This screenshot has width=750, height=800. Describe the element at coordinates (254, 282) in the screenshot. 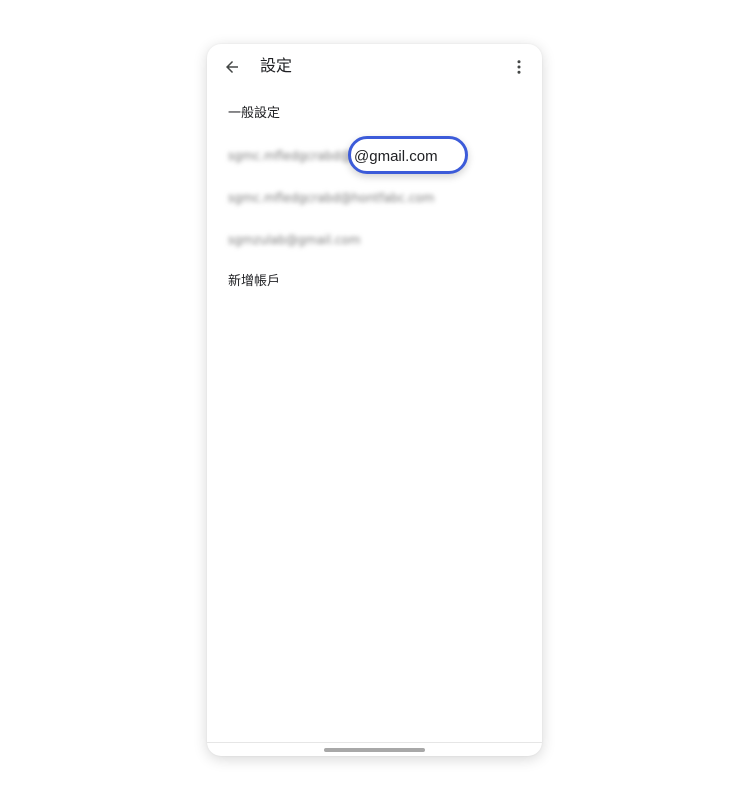

I see `add-account-item: 新增帳戶` at that location.